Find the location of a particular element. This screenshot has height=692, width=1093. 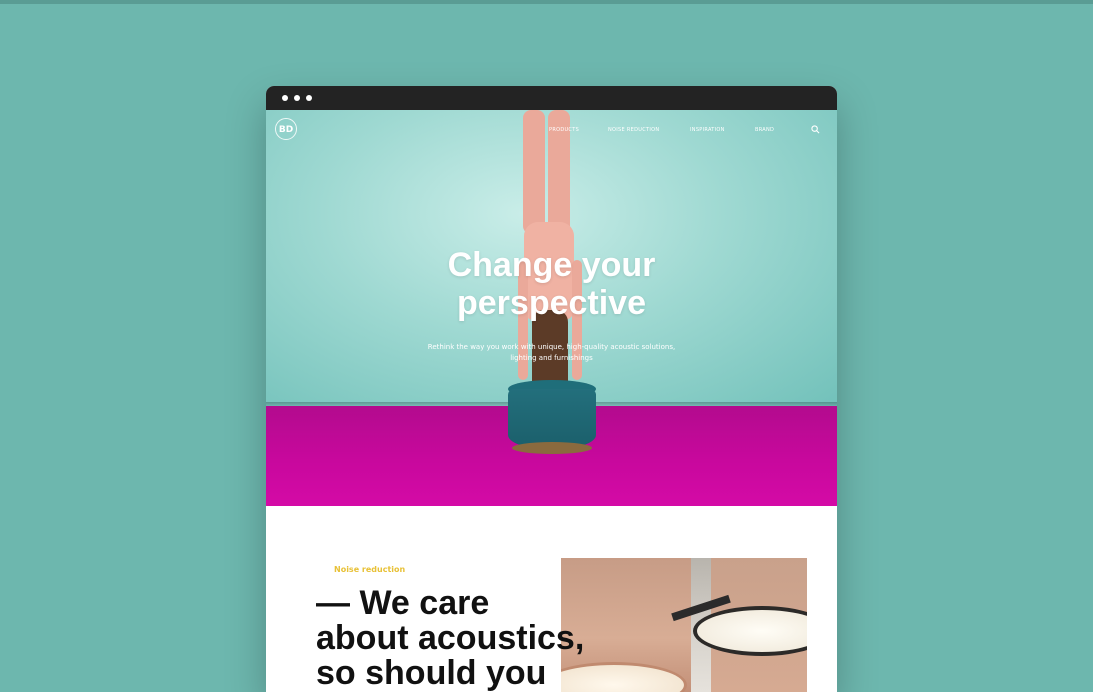

section-heading-line: so should you is located at coordinates (431, 673).